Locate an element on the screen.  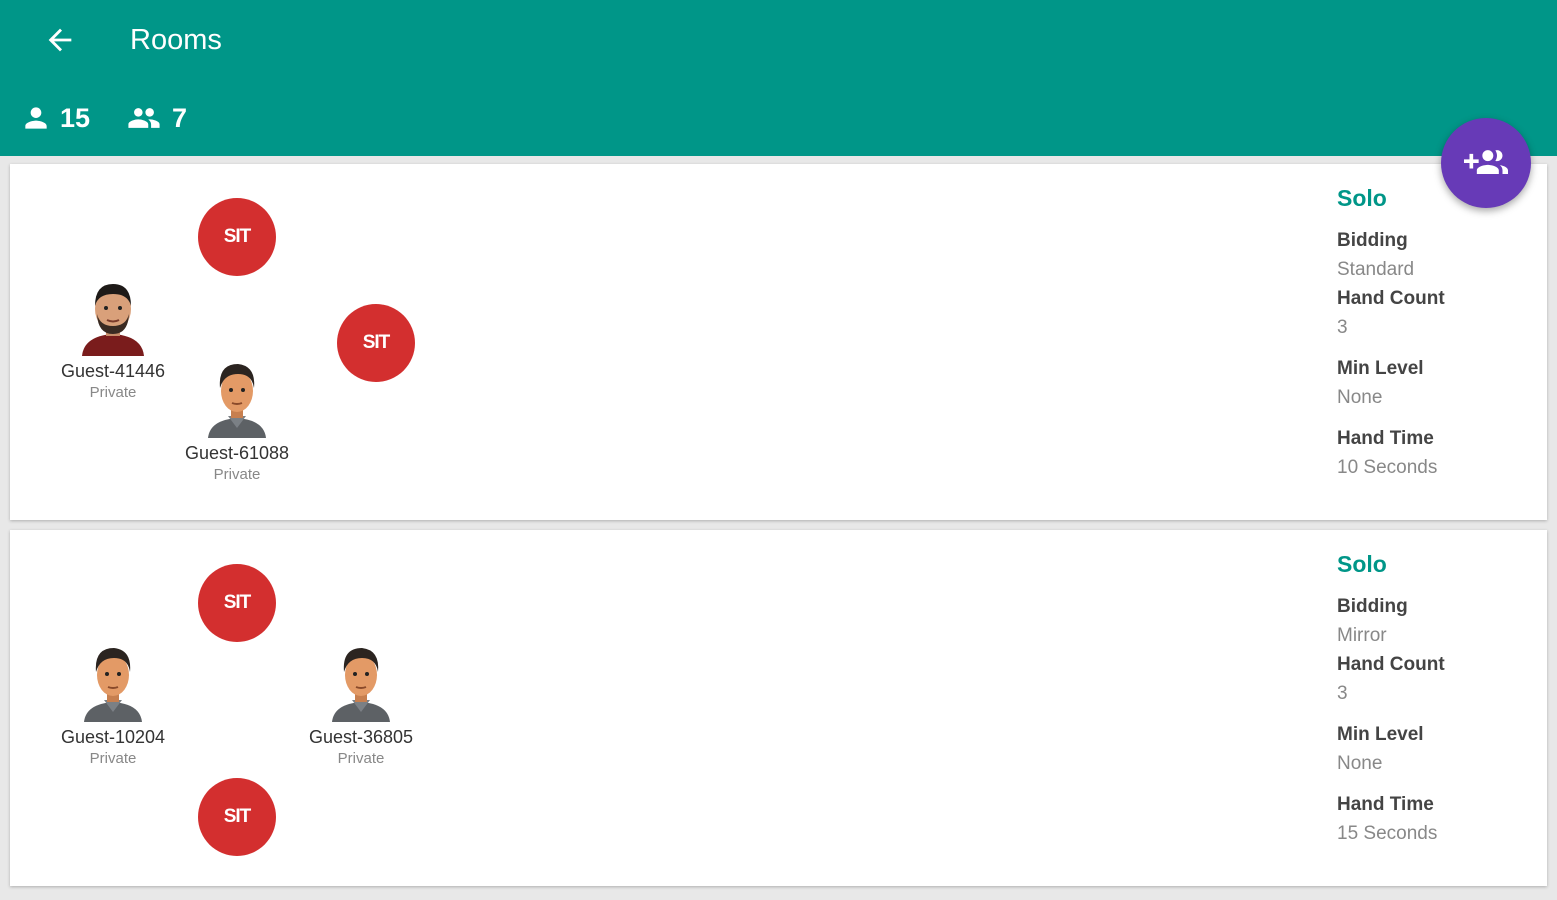
person-icon is located at coordinates (36, 118).